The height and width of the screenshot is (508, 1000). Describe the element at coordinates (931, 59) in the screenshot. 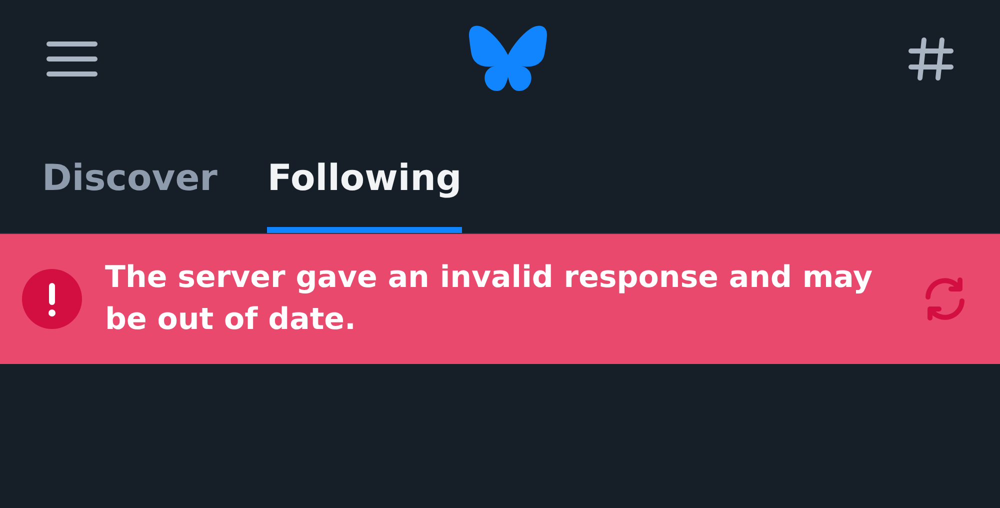

I see `hashtag-icon` at that location.